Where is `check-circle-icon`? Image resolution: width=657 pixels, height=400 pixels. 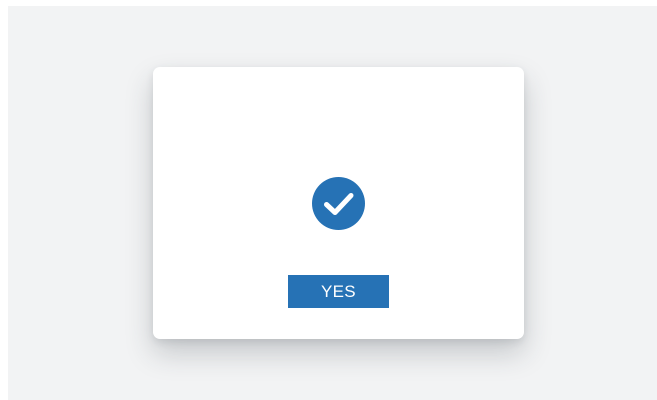 check-circle-icon is located at coordinates (338, 203).